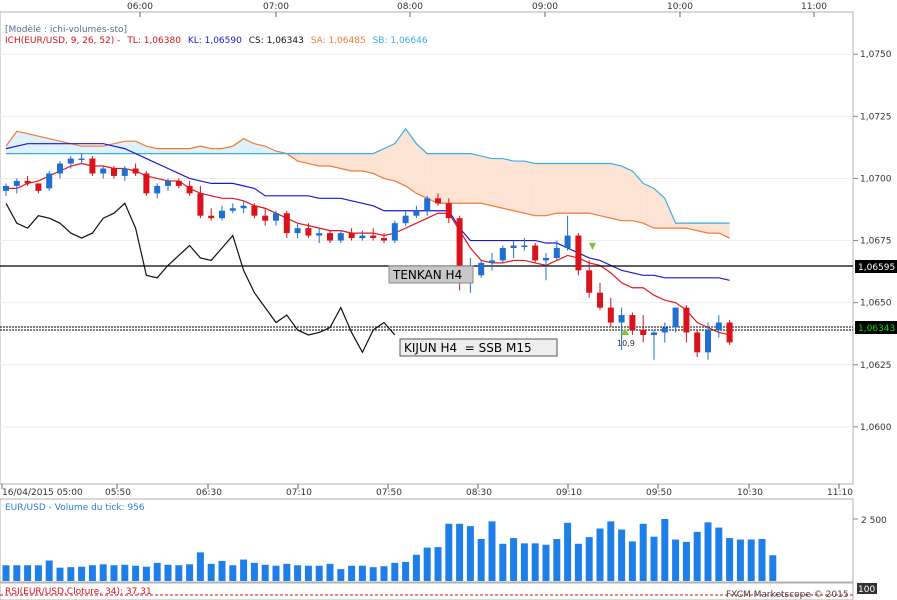 The height and width of the screenshot is (600, 897). I want to click on bottom-tick-label: 09:10, so click(569, 493).